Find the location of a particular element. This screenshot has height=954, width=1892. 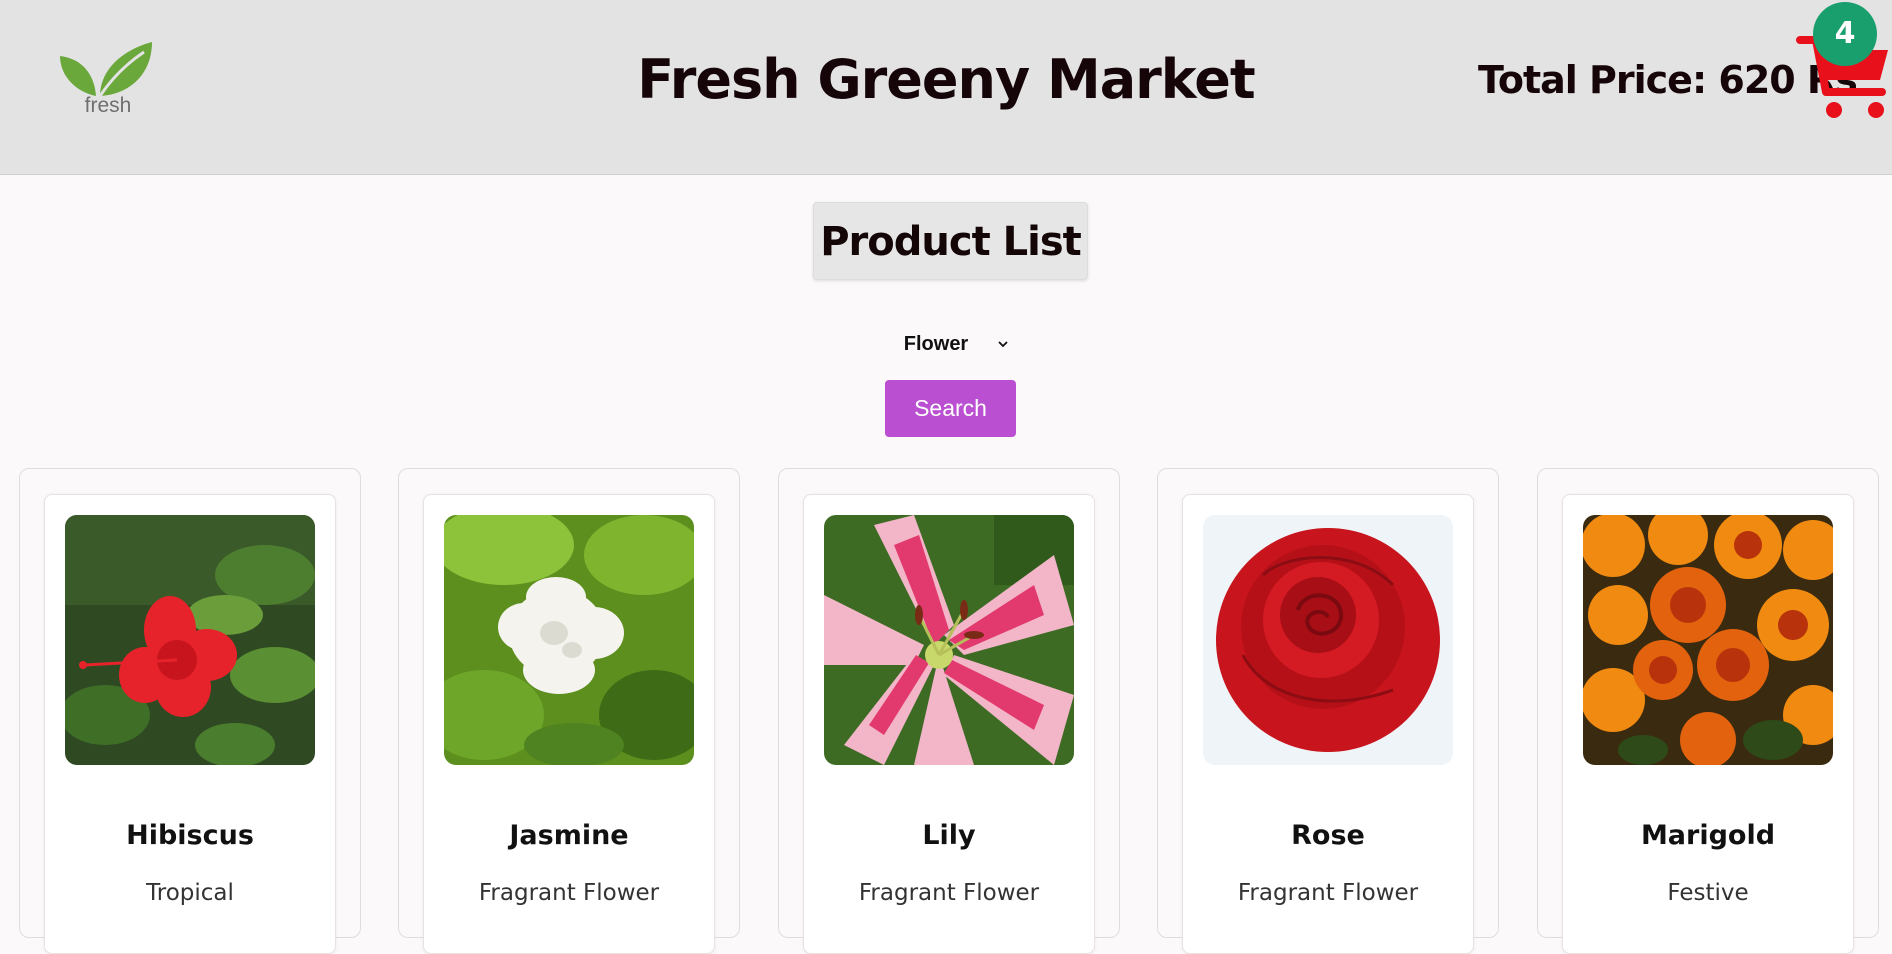

product-card-inner: Jasmine Fragrant Flower is located at coordinates (569, 724).